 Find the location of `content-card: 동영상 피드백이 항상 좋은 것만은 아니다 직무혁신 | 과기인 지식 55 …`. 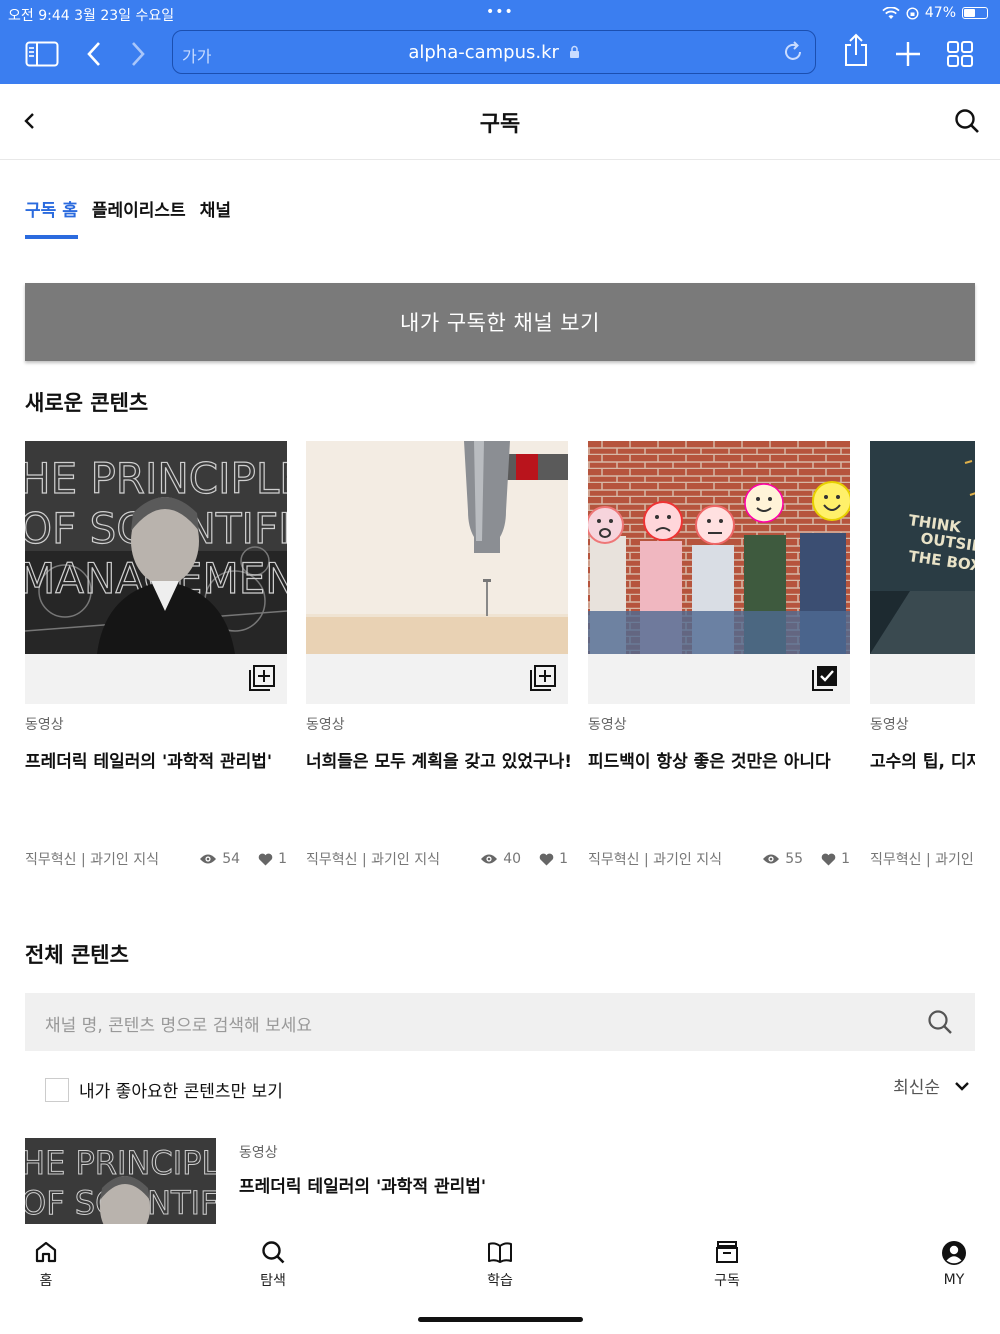

content-card: 동영상 피드백이 항상 좋은 것만은 아니다 직무혁신 | 과기인 지식 55 … is located at coordinates (719, 654).